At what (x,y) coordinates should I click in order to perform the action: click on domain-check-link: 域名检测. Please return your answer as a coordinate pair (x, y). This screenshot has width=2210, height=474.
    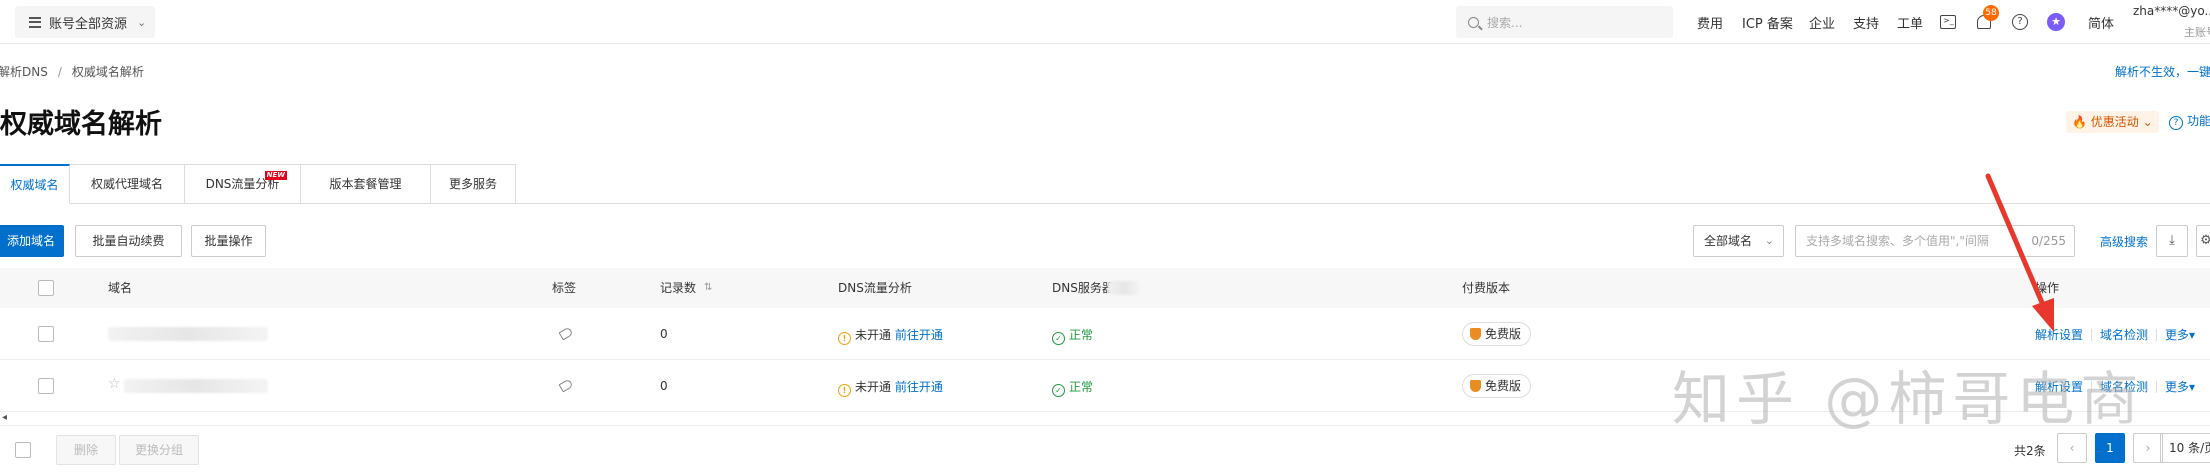
    Looking at the image, I should click on (2124, 335).